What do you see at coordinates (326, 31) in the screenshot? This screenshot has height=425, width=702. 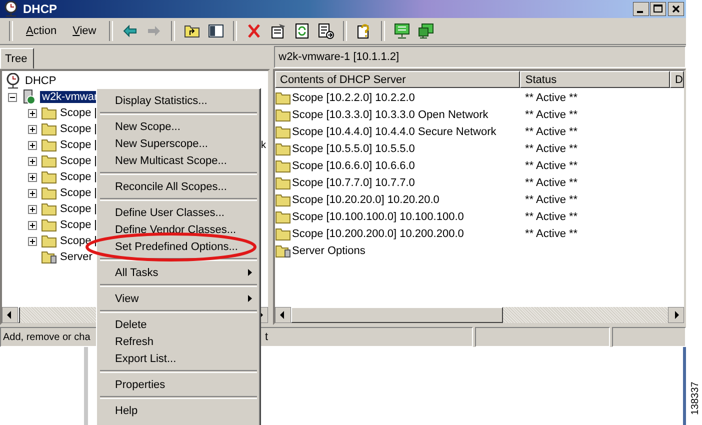 I see `export-list-icon` at bounding box center [326, 31].